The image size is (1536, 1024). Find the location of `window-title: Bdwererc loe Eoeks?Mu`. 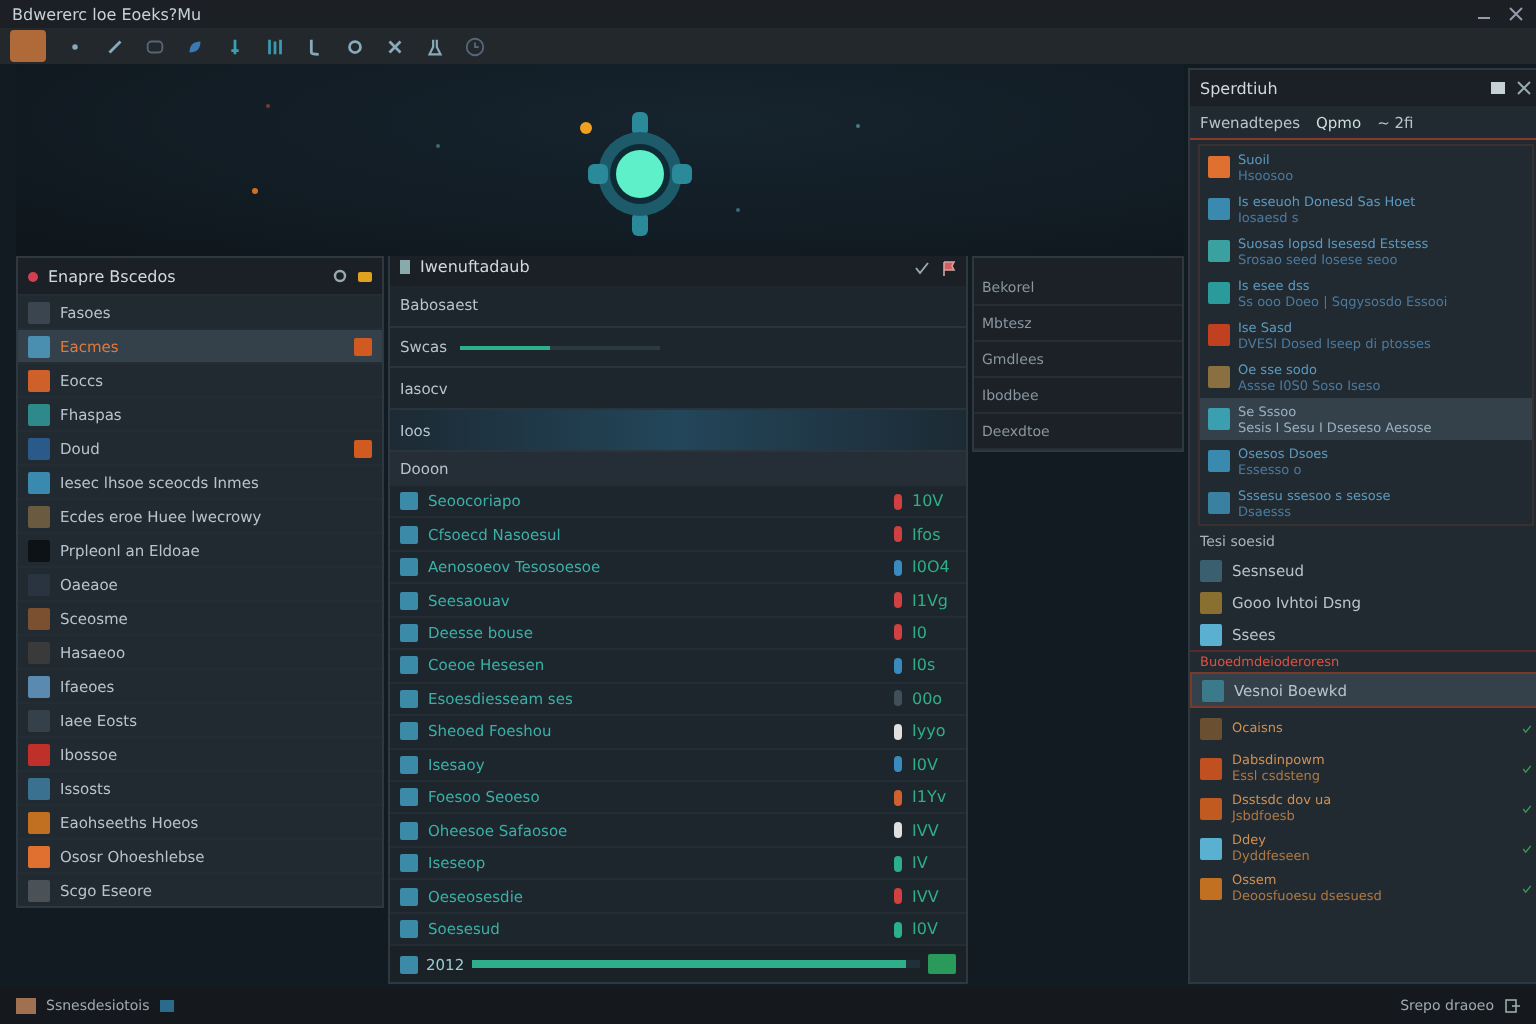

window-title: Bdwererc loe Eoeks?Mu is located at coordinates (107, 14).